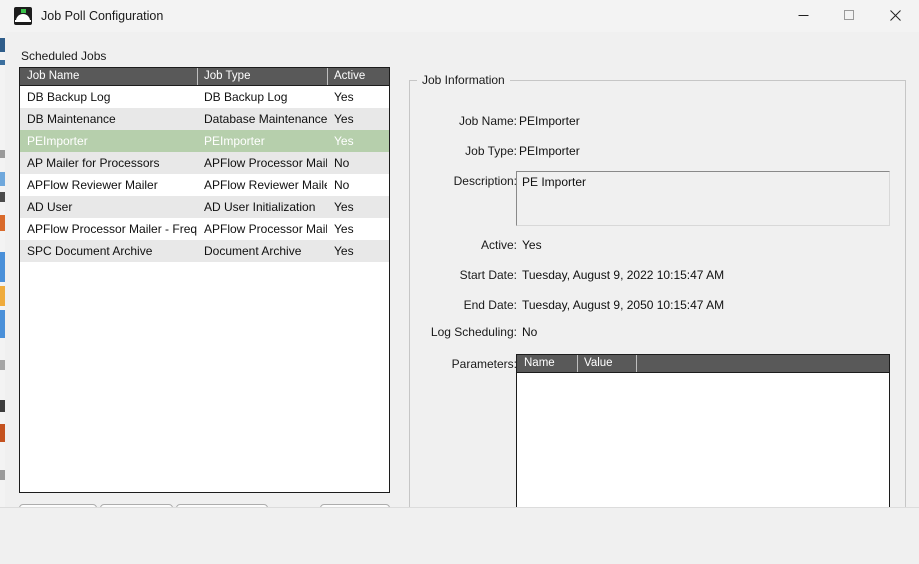  I want to click on table-row: PEImporter PEImporter Yes, so click(204, 141).